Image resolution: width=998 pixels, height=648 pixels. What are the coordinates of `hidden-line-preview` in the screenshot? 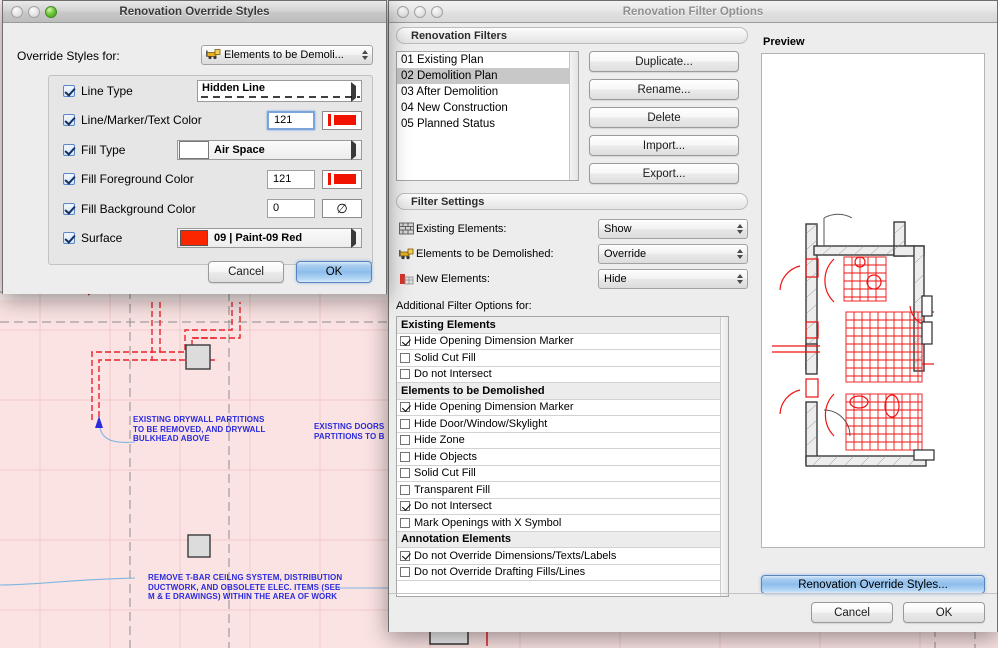 It's located at (280, 96).